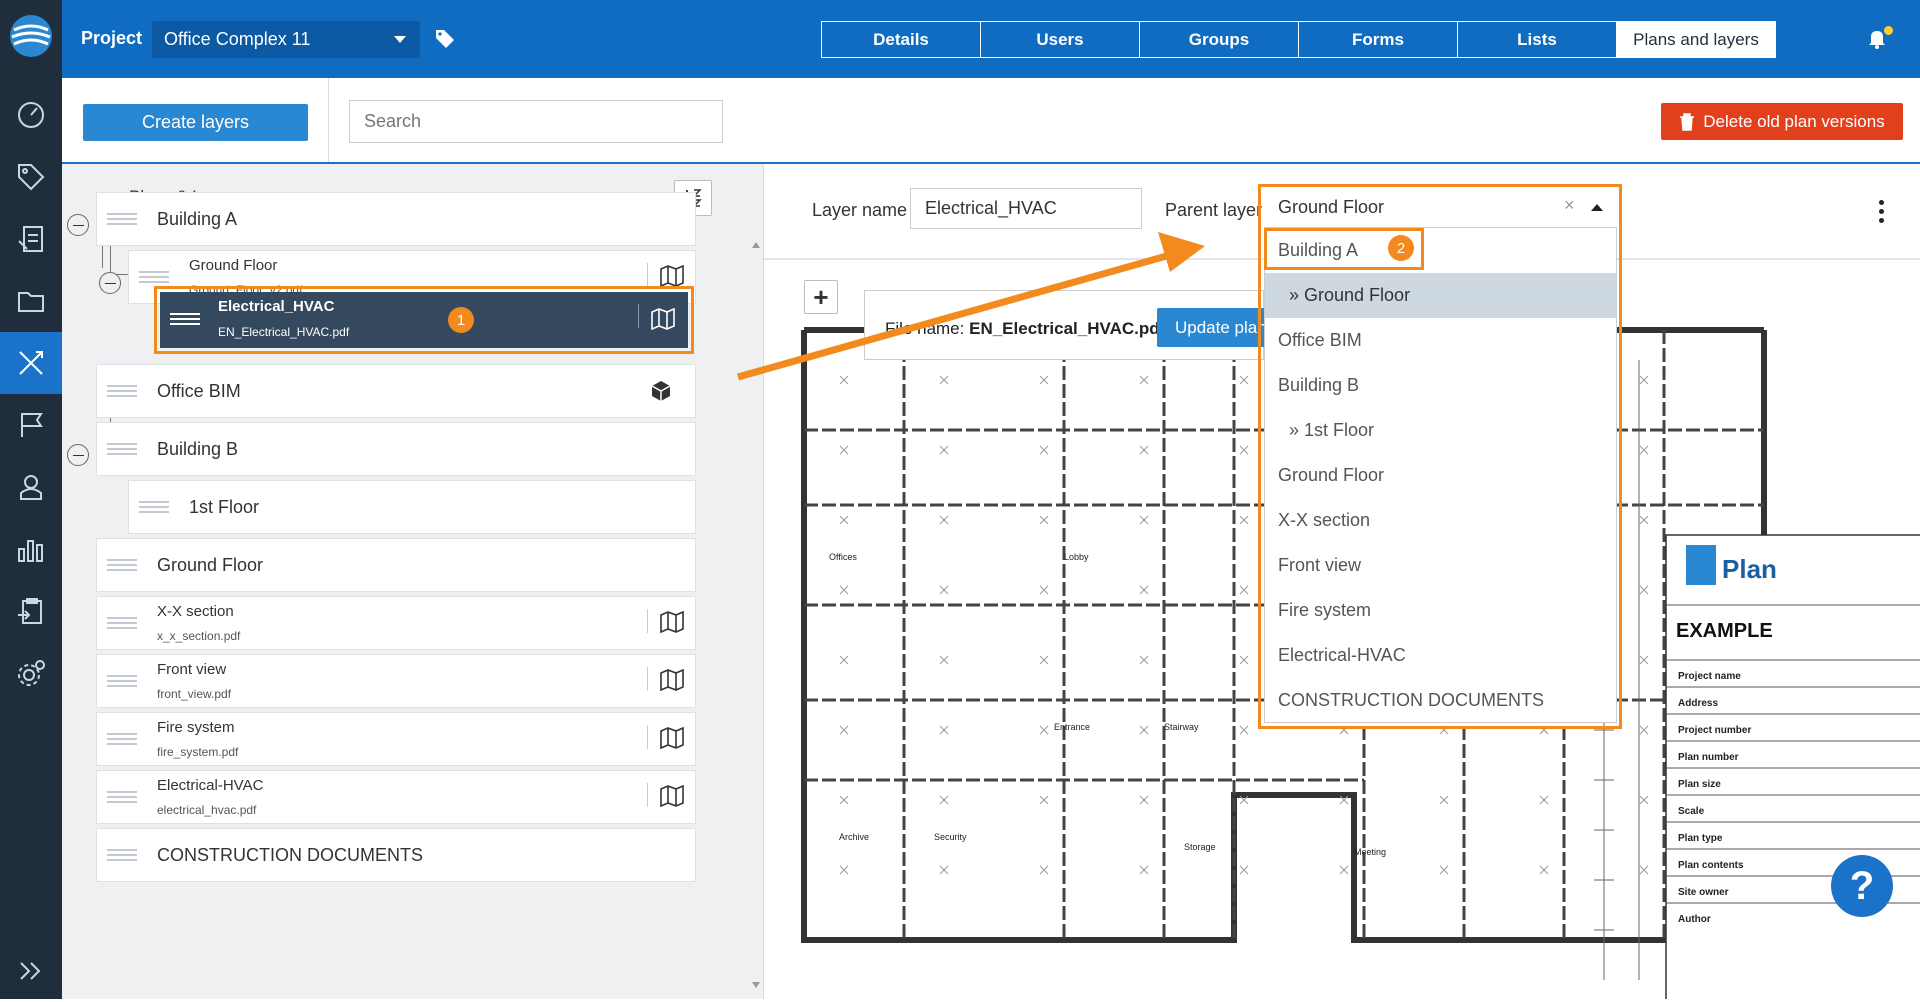 The height and width of the screenshot is (1002, 1920). I want to click on help-button: ?, so click(1862, 886).